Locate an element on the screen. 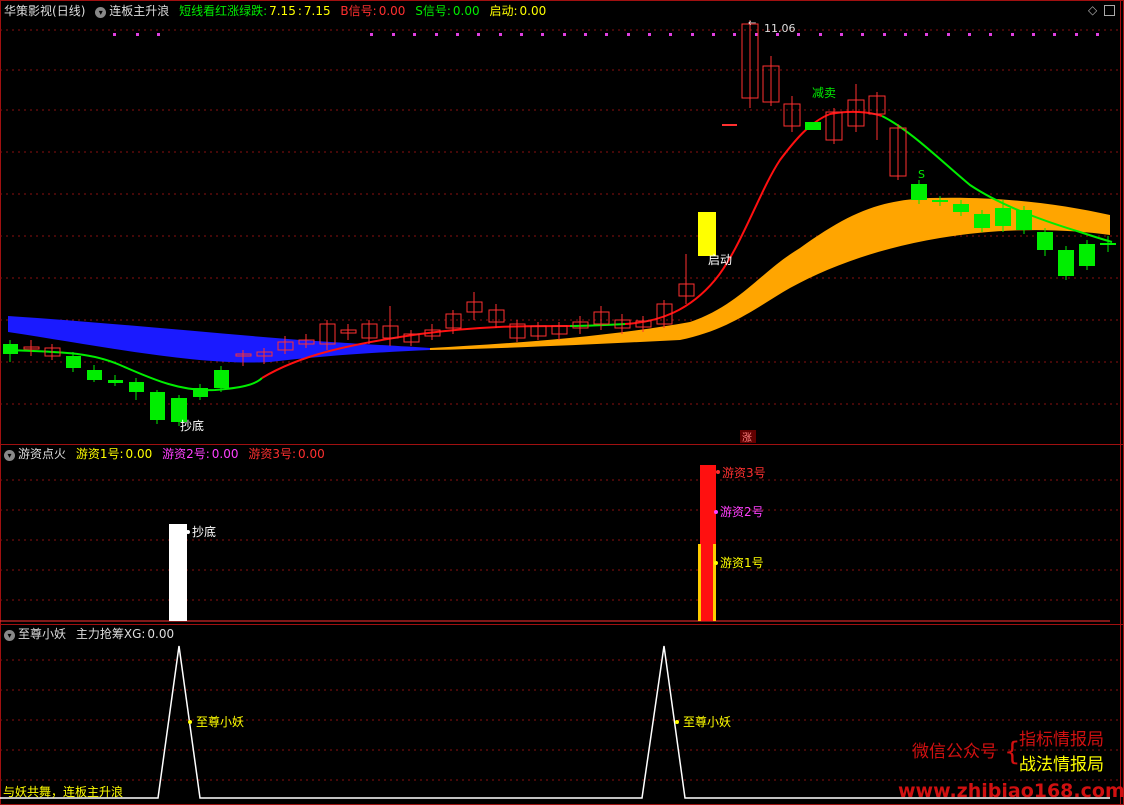 Image resolution: width=1124 pixels, height=805 pixels. wm-wechat: 微信公众号 is located at coordinates (954, 752).